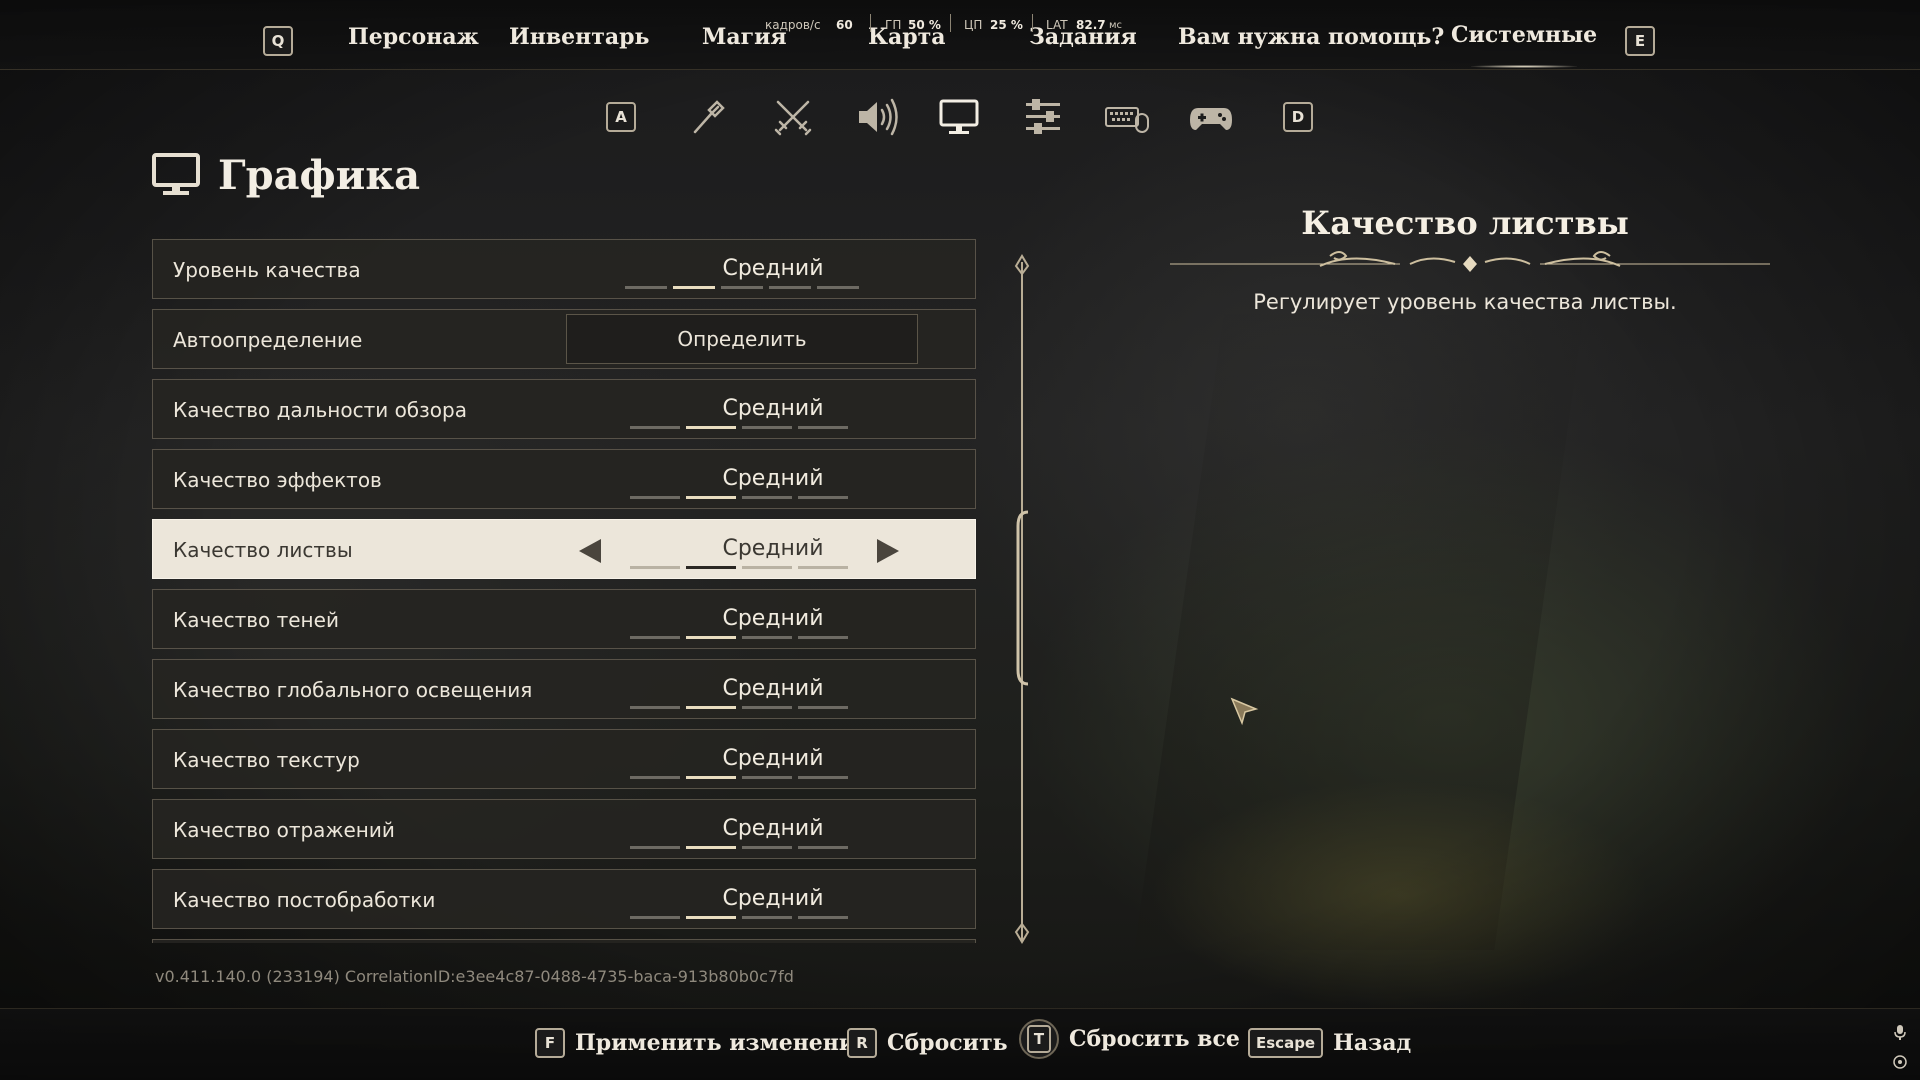  I want to click on monitor-icon, so click(959, 117).